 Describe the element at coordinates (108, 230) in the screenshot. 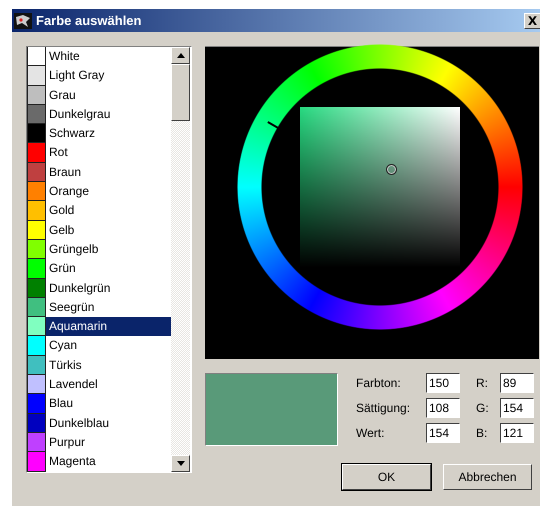

I see `color-list-item: Gelb` at that location.